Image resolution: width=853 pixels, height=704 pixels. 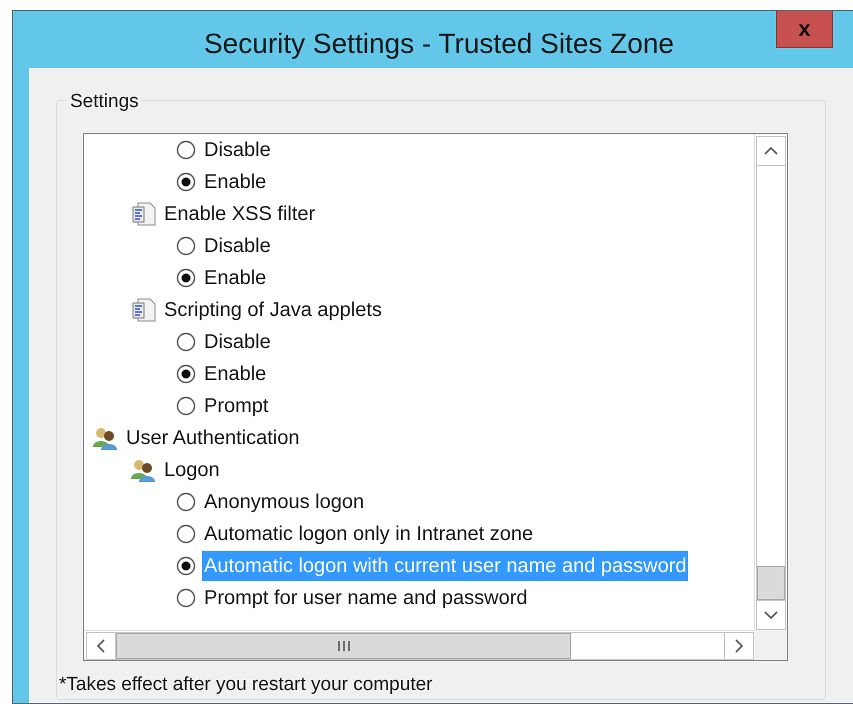 What do you see at coordinates (365, 598) in the screenshot?
I see `option-label: Prompt for user name and password` at bounding box center [365, 598].